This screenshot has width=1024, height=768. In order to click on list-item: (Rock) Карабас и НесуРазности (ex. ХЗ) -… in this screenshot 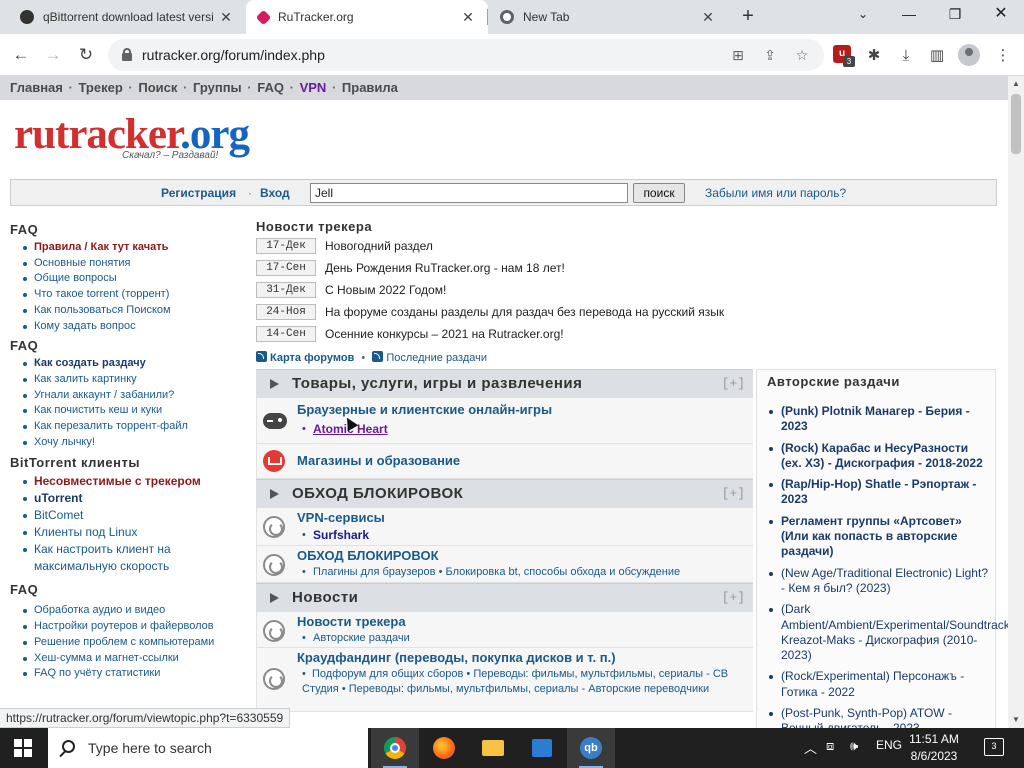, I will do `click(878, 456)`.